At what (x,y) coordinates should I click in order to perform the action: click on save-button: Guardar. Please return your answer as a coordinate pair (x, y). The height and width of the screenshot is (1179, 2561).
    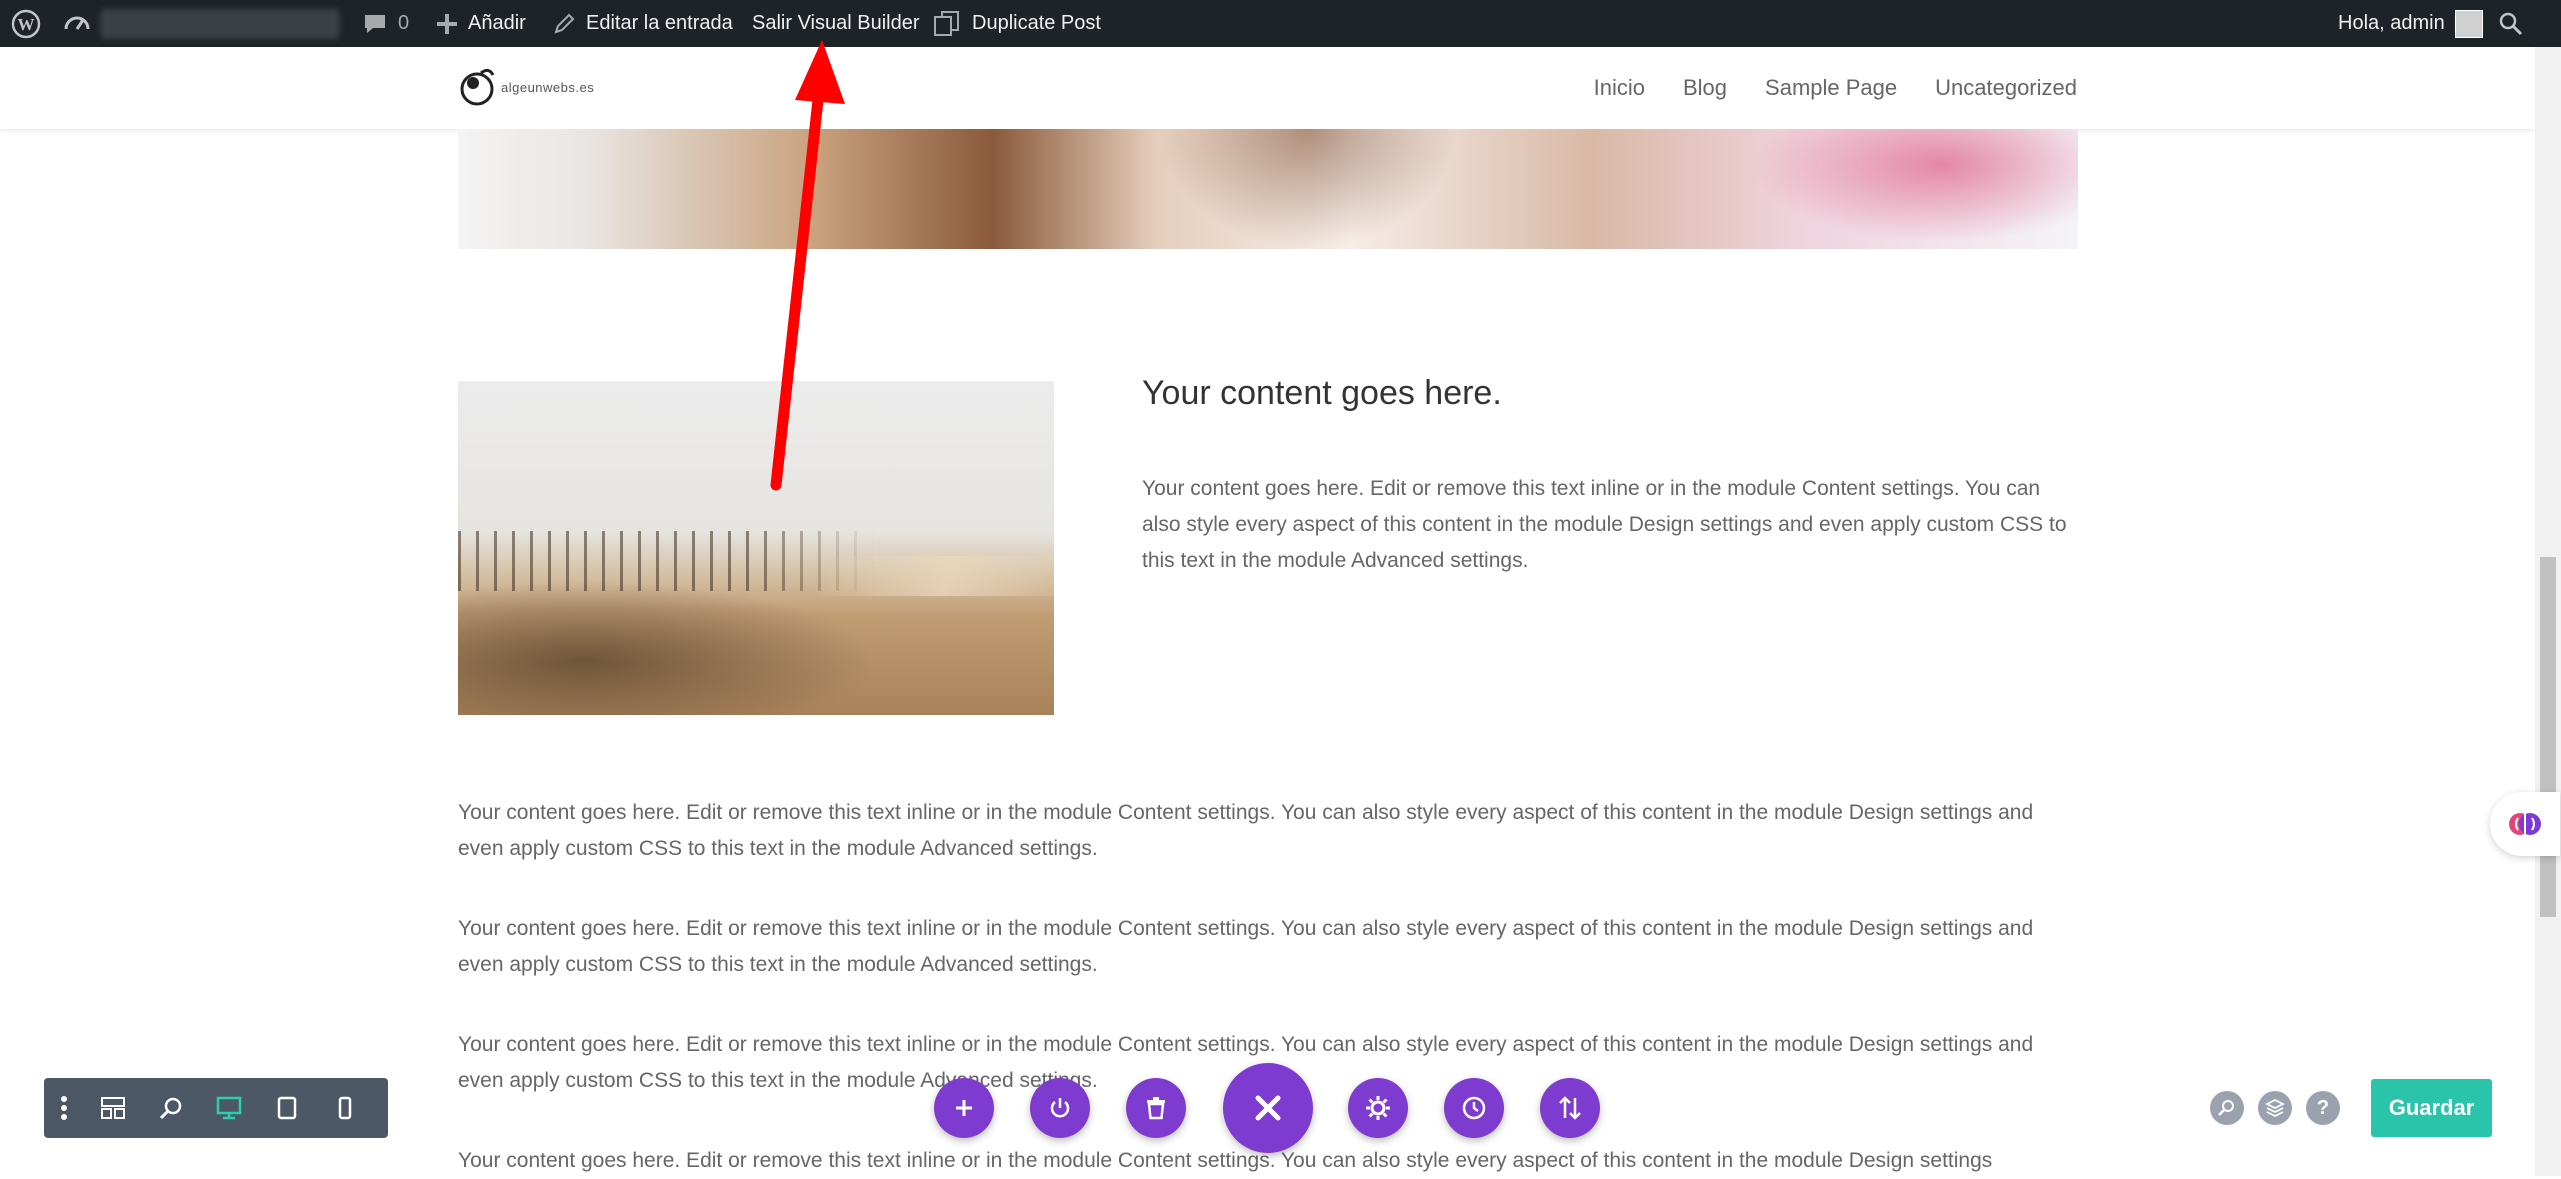
    Looking at the image, I should click on (2431, 1108).